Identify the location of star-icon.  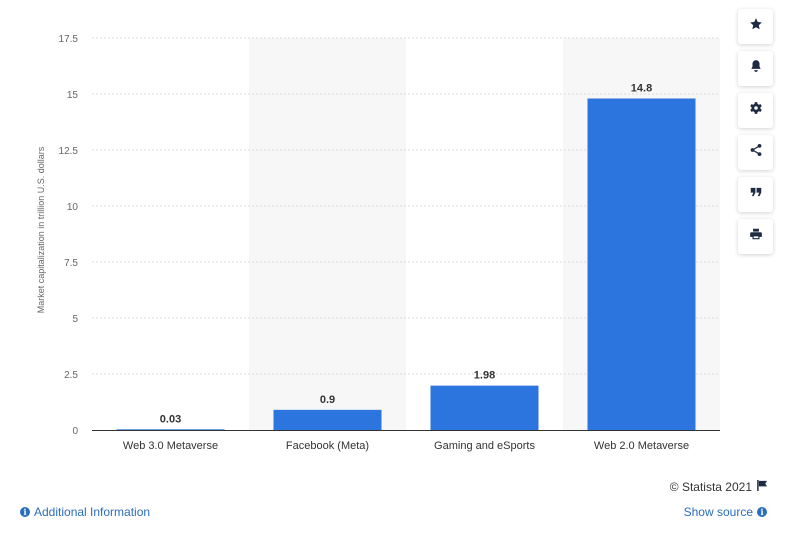
(756, 26).